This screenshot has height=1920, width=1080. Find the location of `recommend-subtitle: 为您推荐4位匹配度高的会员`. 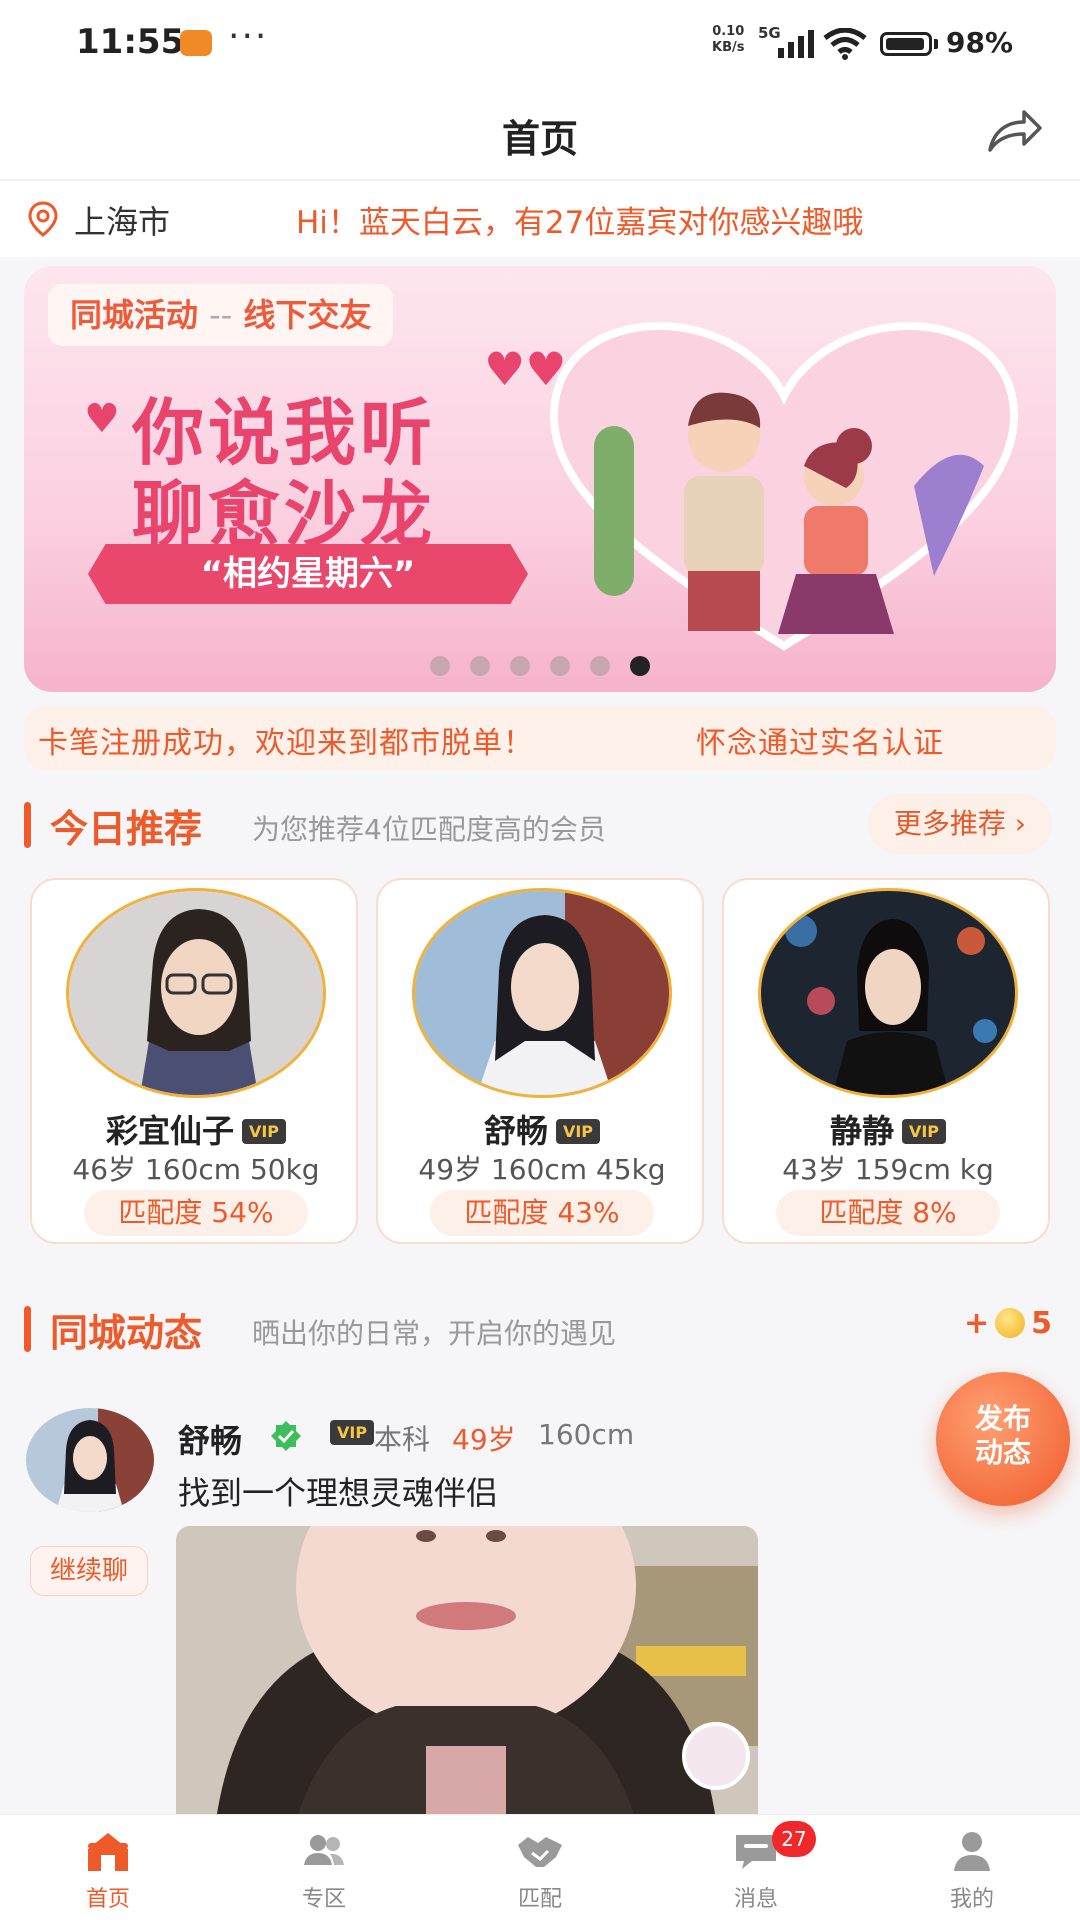

recommend-subtitle: 为您推荐4位匹配度高的会员 is located at coordinates (429, 829).